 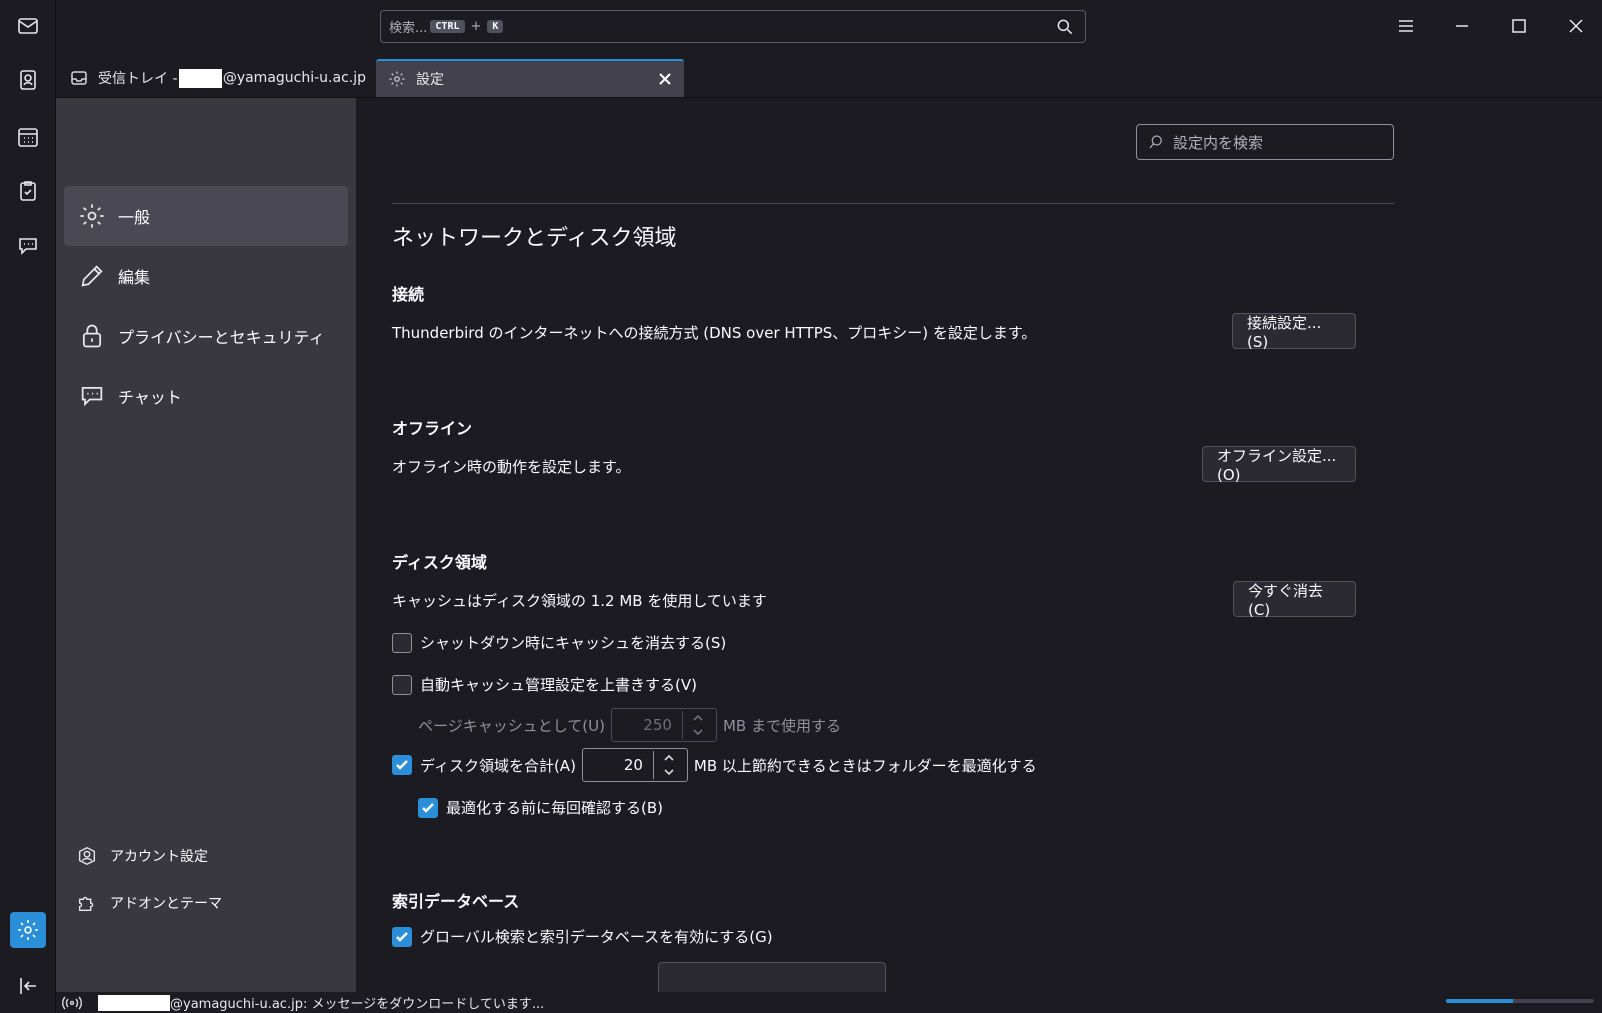 I want to click on section-title: ネットワークとディスク領域, so click(x=534, y=238).